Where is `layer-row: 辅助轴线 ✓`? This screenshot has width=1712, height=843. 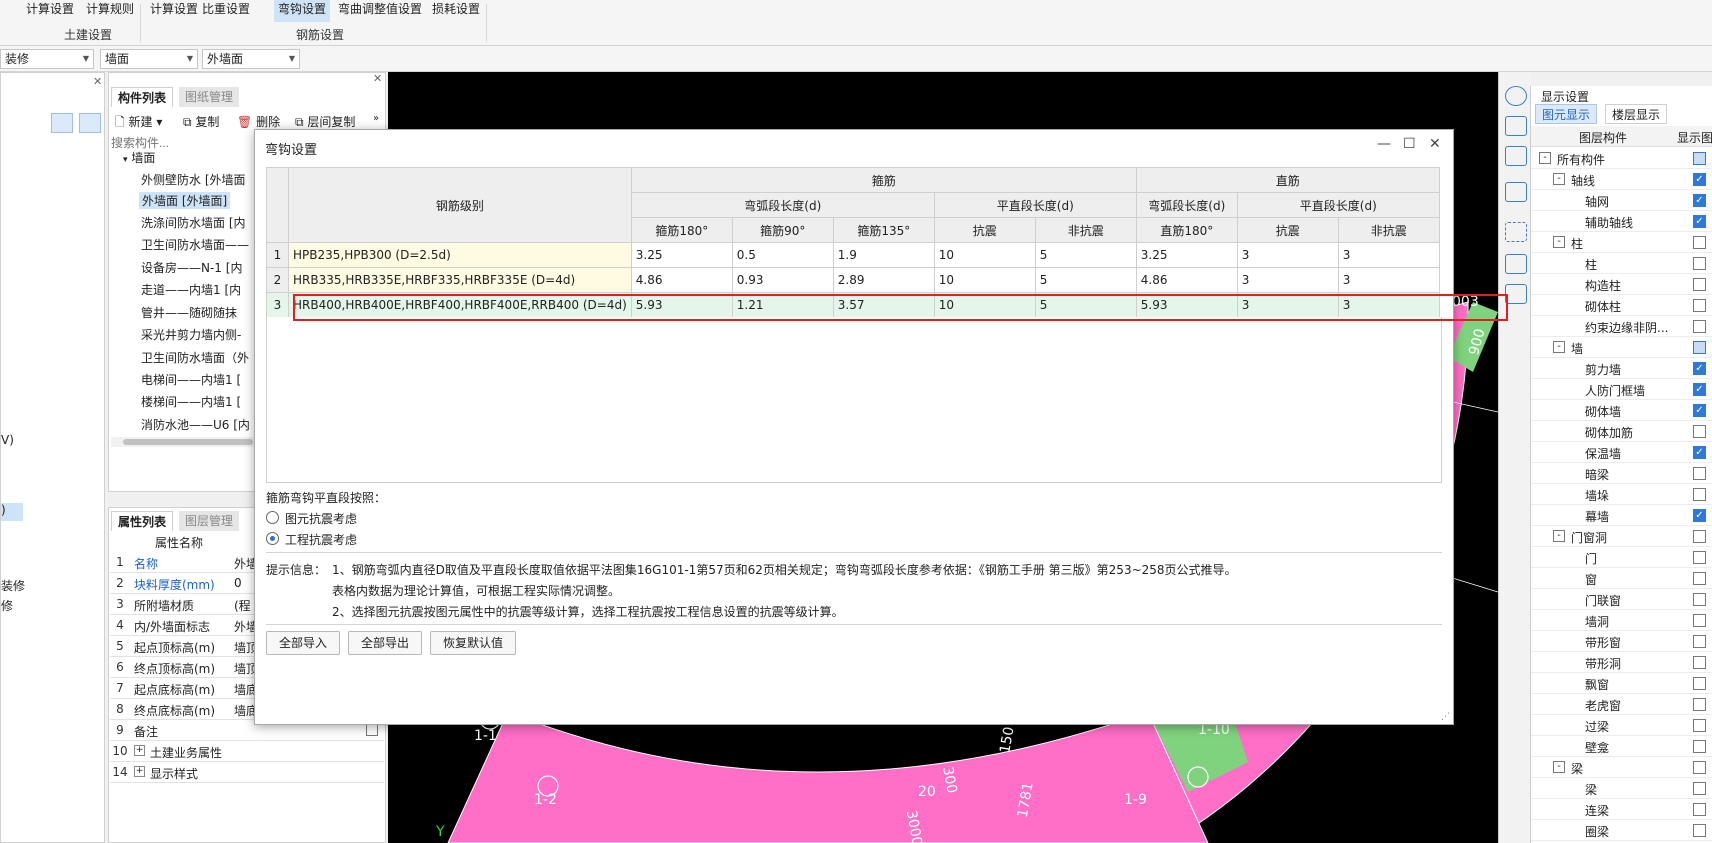
layer-row: 辅助轴线 ✓ is located at coordinates (1621, 221).